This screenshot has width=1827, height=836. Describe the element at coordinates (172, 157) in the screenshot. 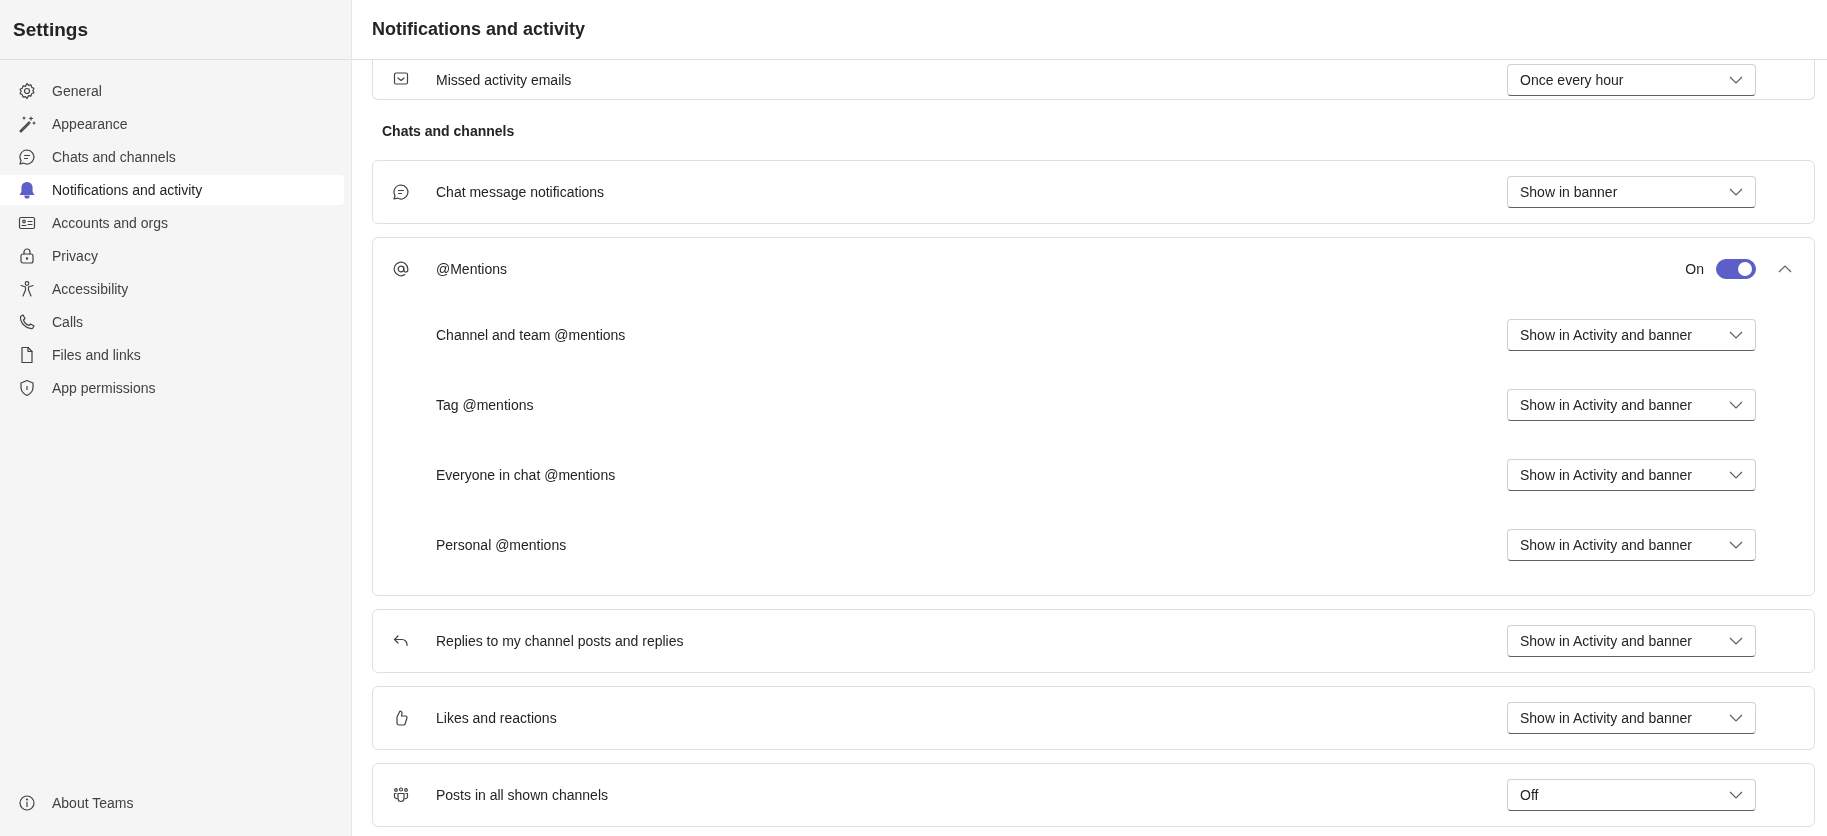

I see `nav-item: Chats and channels` at that location.